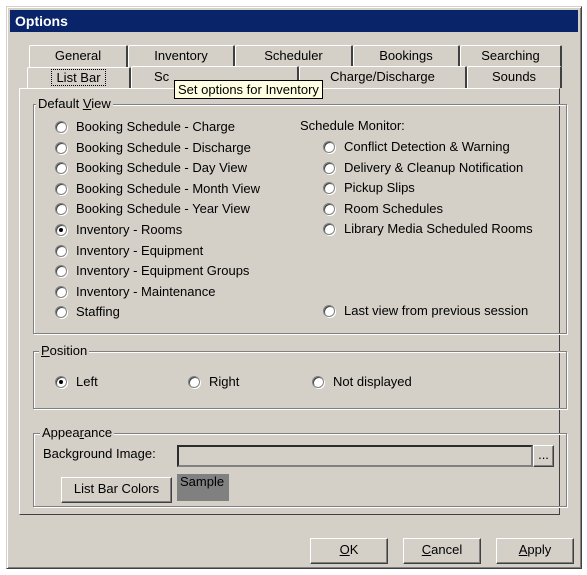 The image size is (587, 575). I want to click on appearance-legend: Appearance, so click(77, 432).